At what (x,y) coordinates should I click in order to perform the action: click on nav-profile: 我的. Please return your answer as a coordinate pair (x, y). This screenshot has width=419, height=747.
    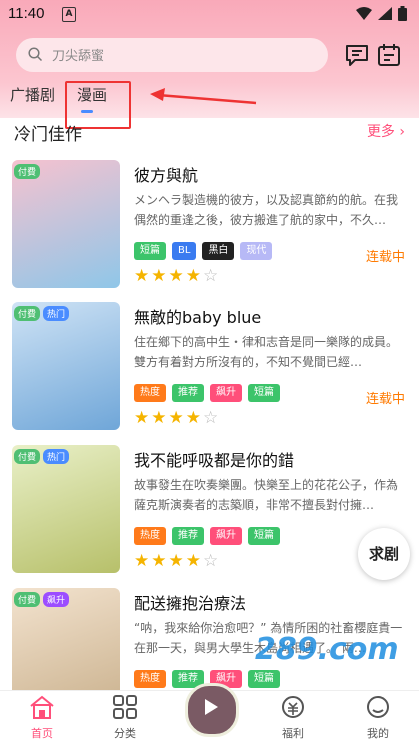
    Looking at the image, I should click on (378, 718).